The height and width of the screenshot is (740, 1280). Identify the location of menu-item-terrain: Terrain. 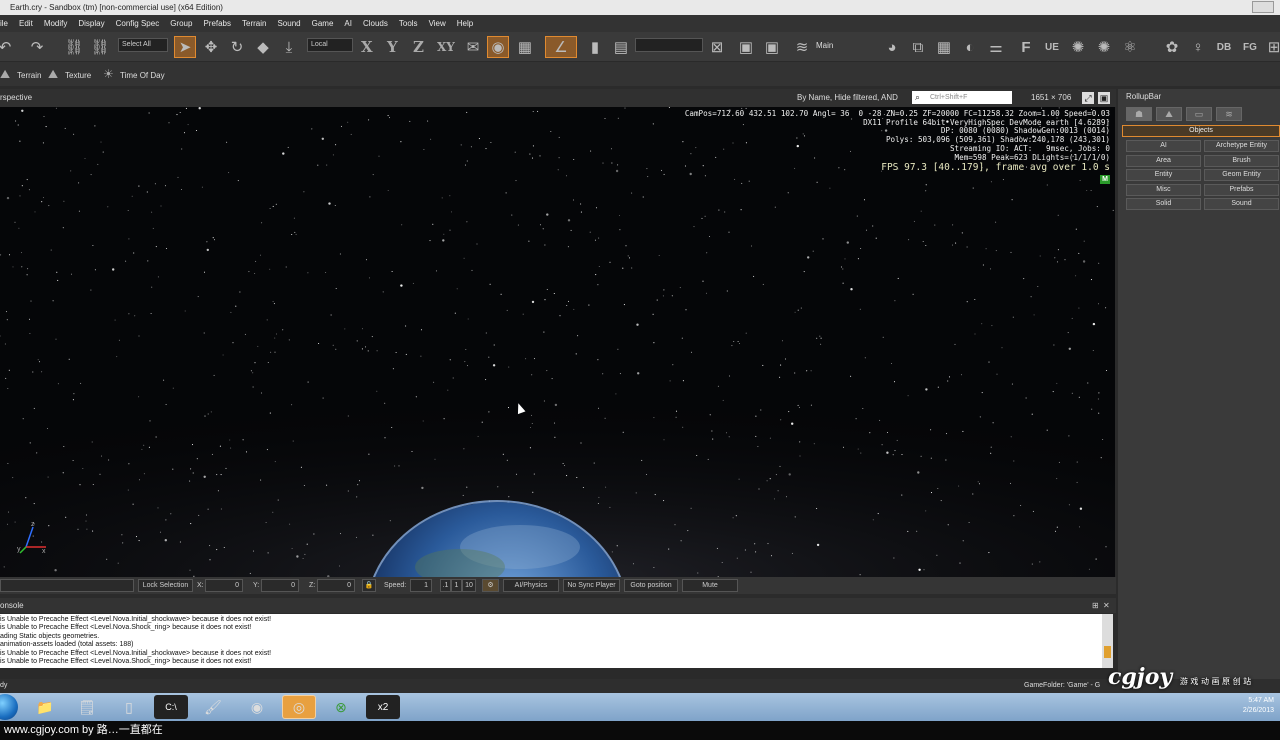
(254, 23).